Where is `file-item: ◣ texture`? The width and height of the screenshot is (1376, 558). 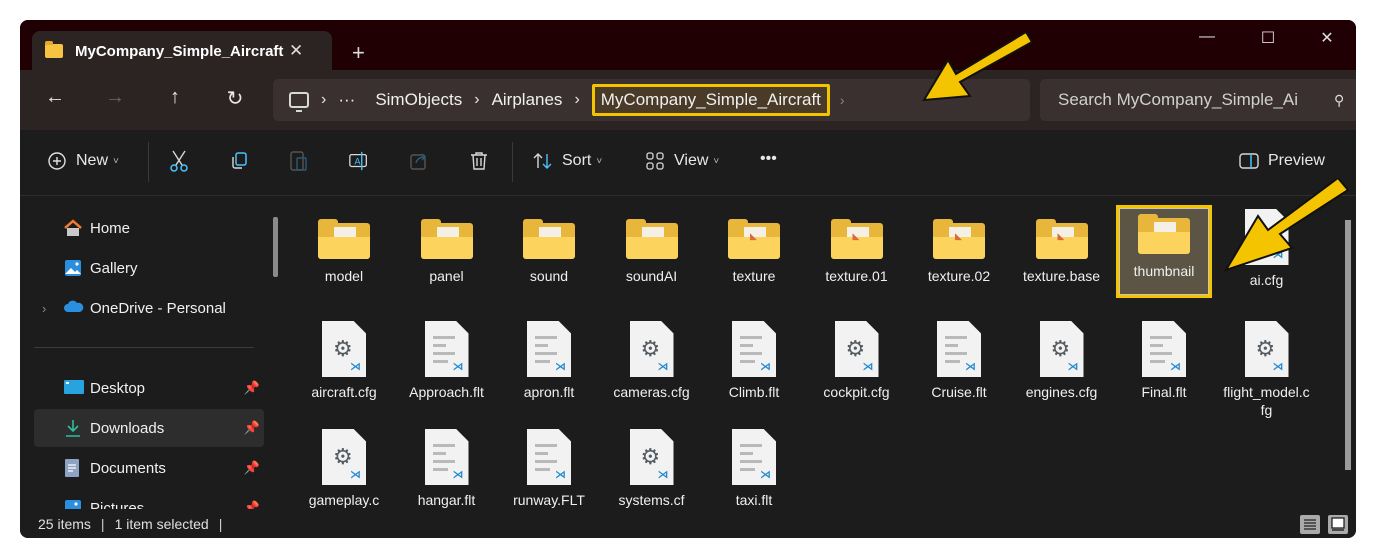 file-item: ◣ texture is located at coordinates (754, 245).